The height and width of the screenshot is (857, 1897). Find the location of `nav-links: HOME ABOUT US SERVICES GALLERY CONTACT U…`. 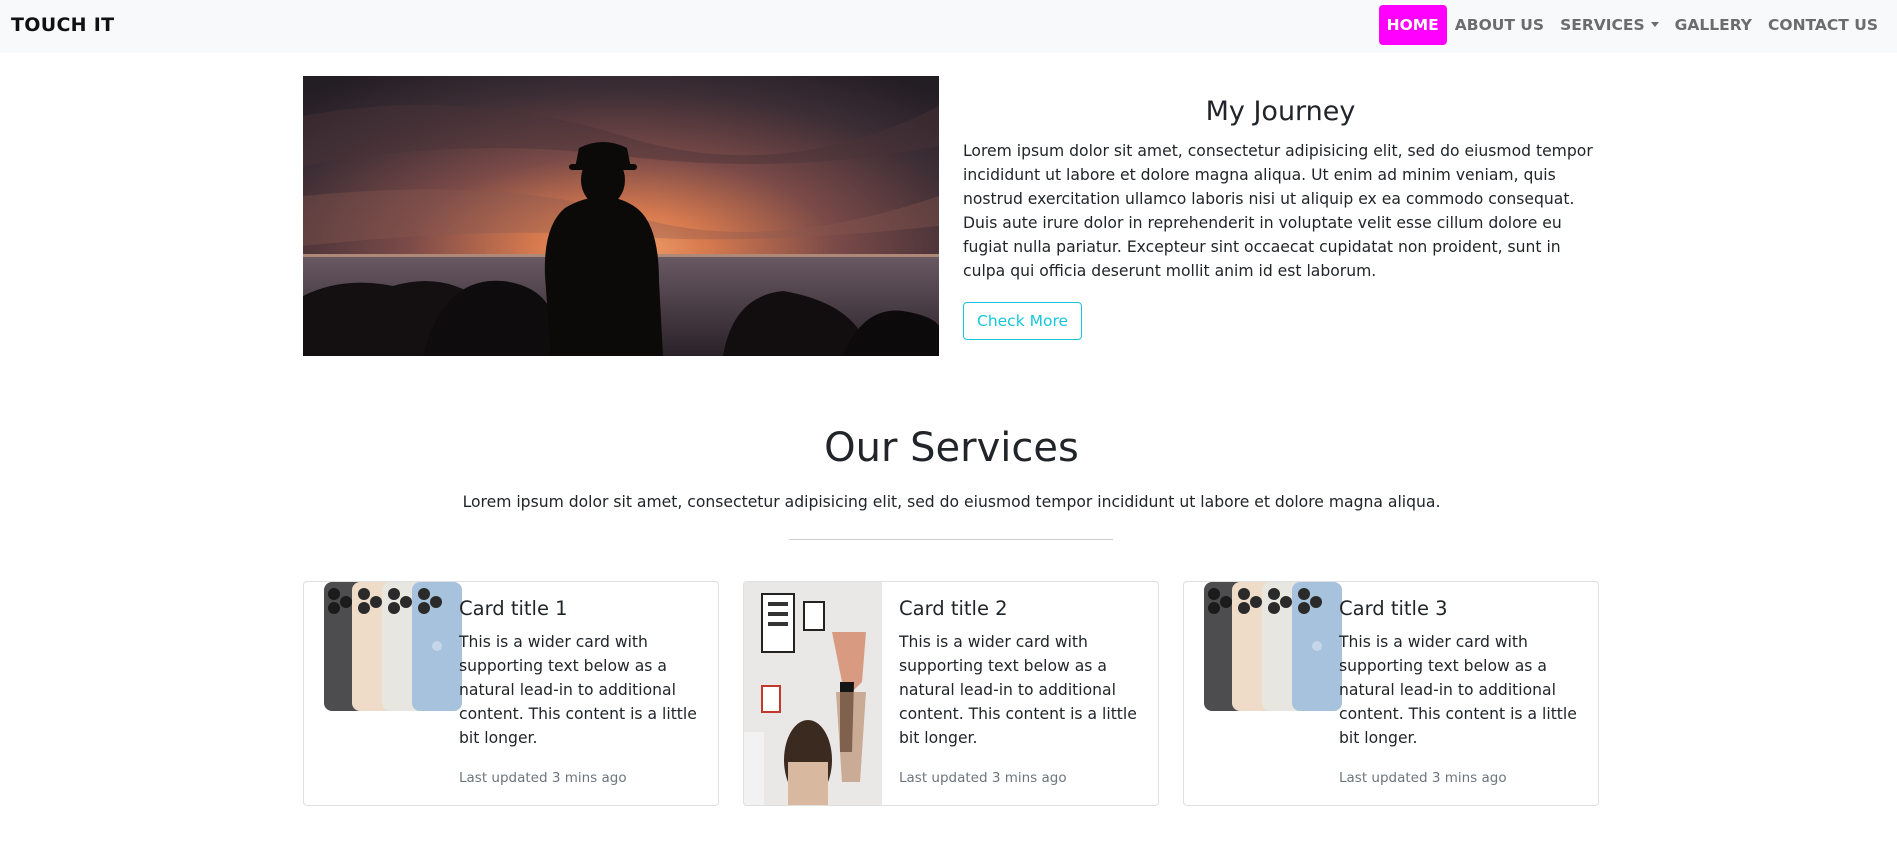

nav-links: HOME ABOUT US SERVICES GALLERY CONTACT U… is located at coordinates (1632, 25).